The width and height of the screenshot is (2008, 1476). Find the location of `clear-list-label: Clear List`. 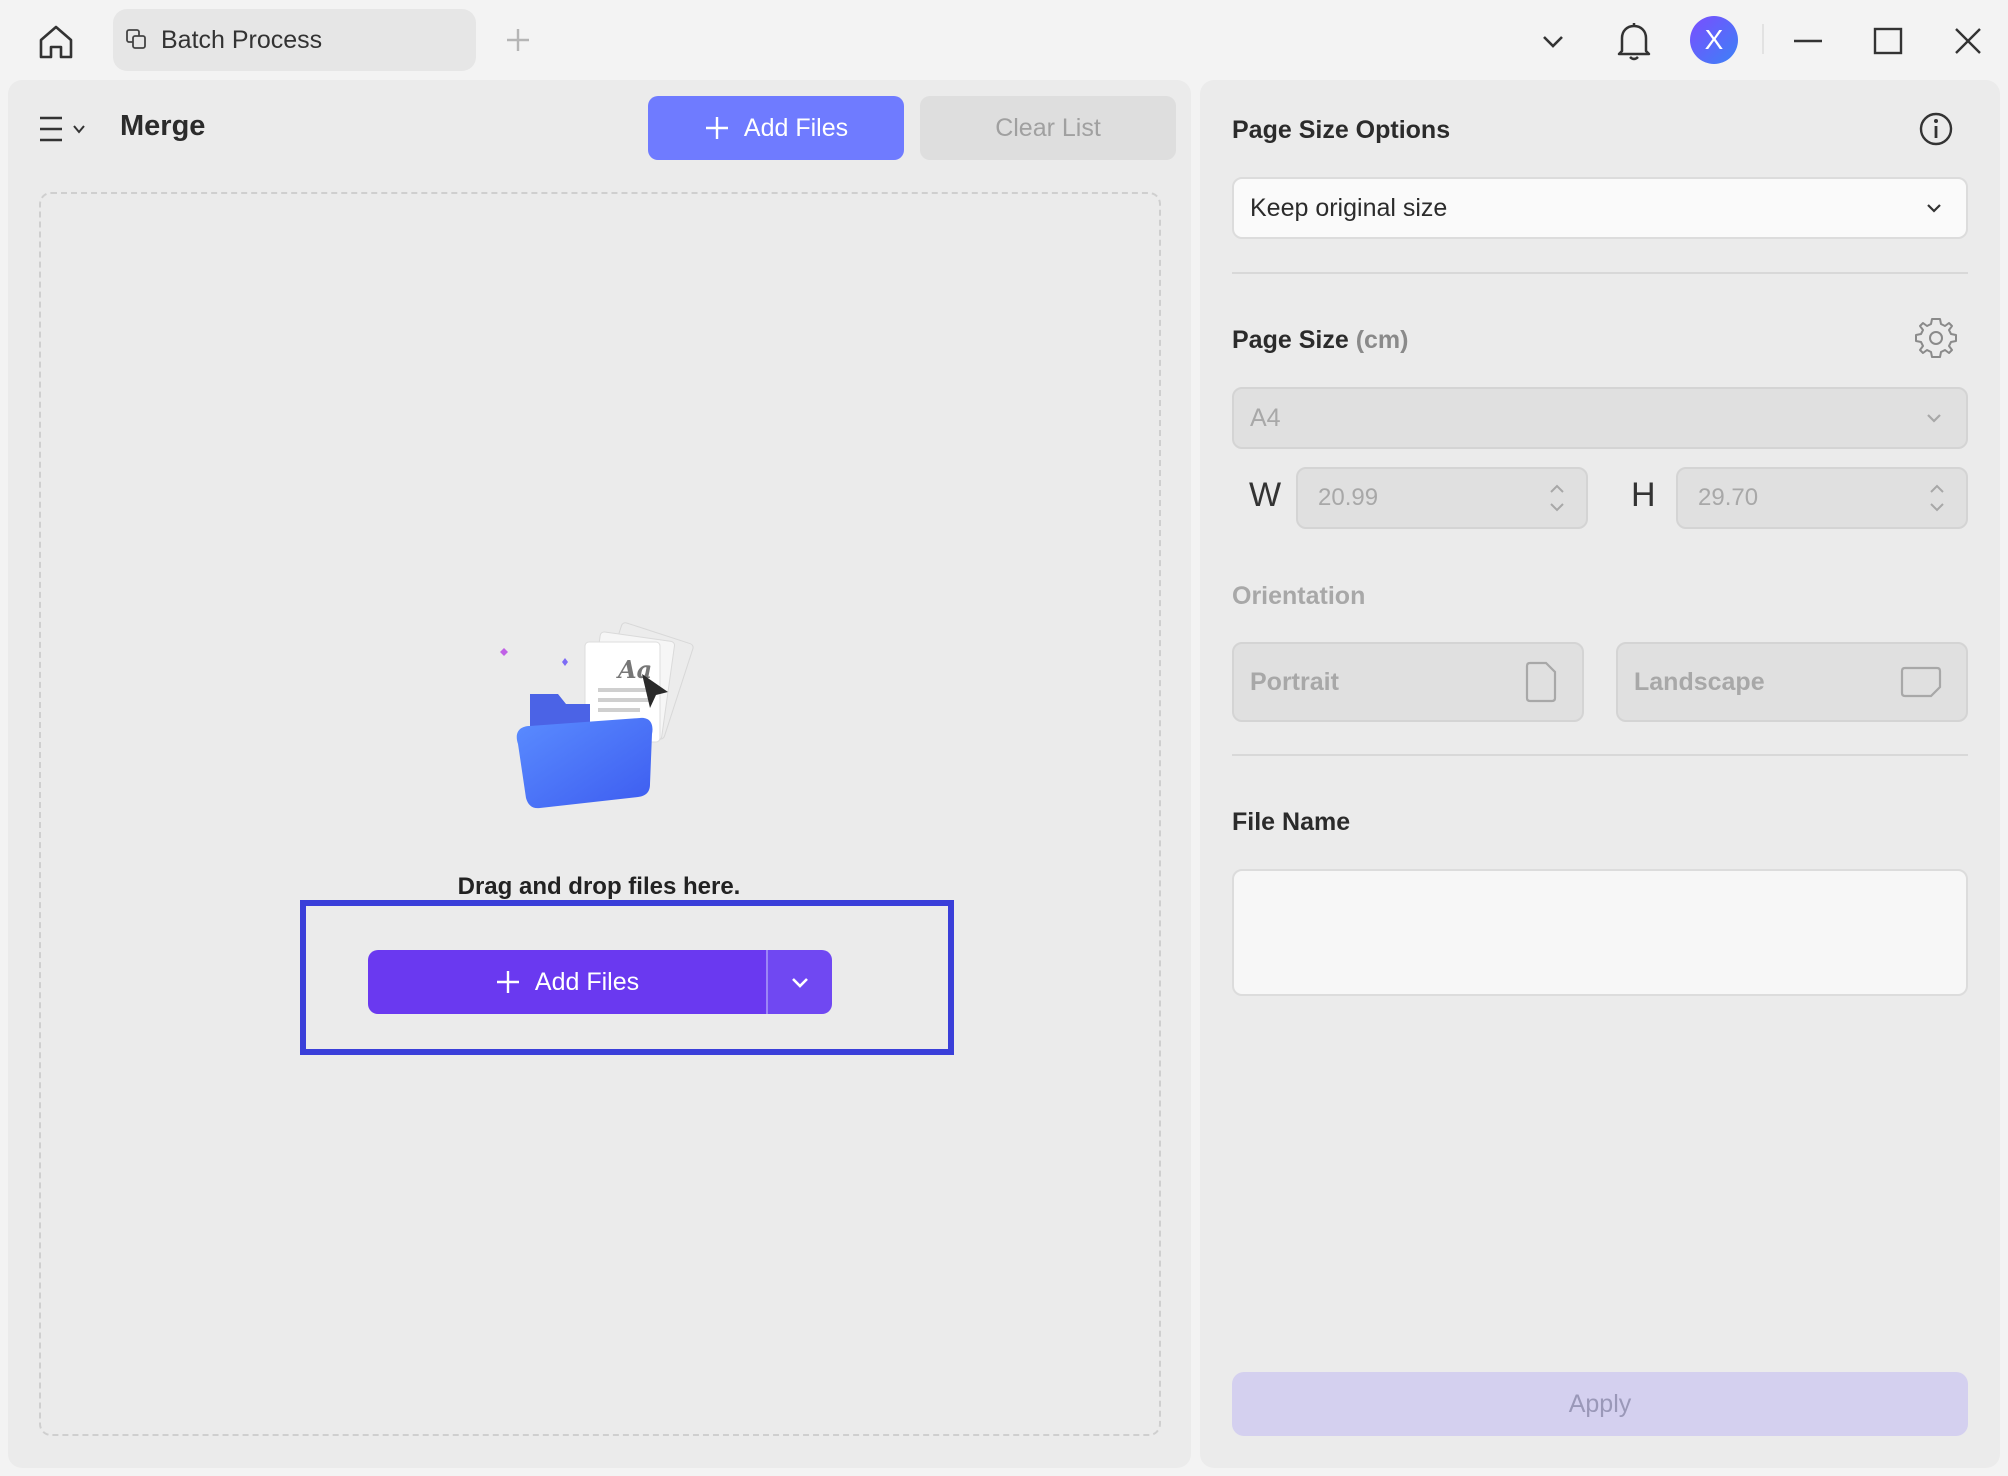

clear-list-label: Clear List is located at coordinates (1048, 128).